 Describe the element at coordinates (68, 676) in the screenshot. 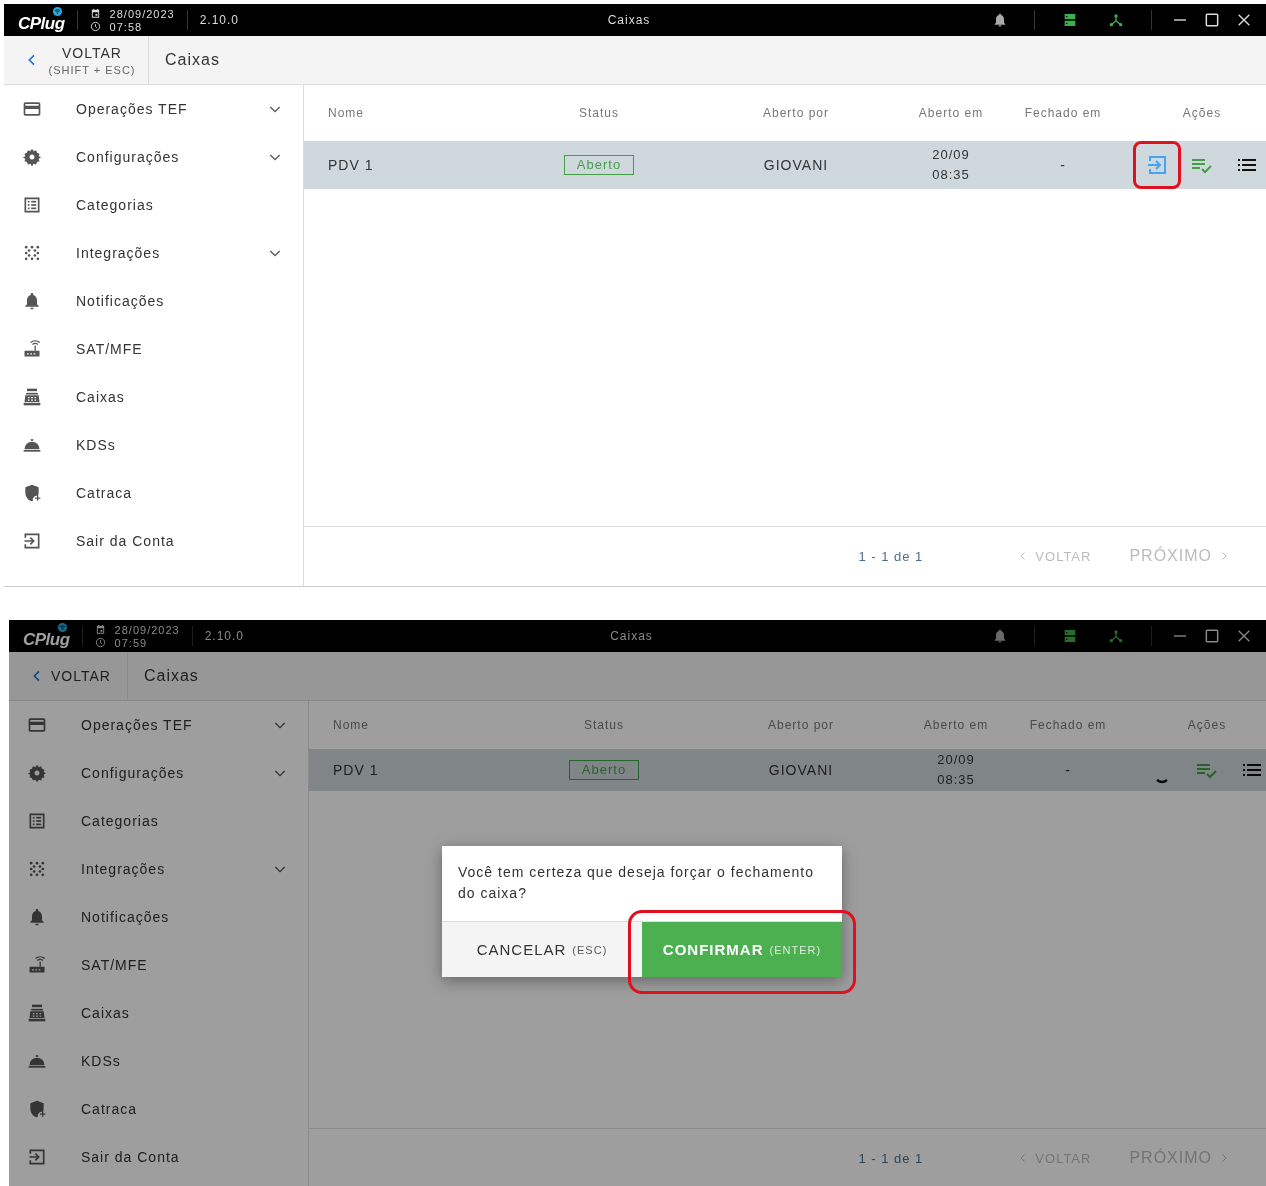

I see `back-button: VOLTAR` at that location.